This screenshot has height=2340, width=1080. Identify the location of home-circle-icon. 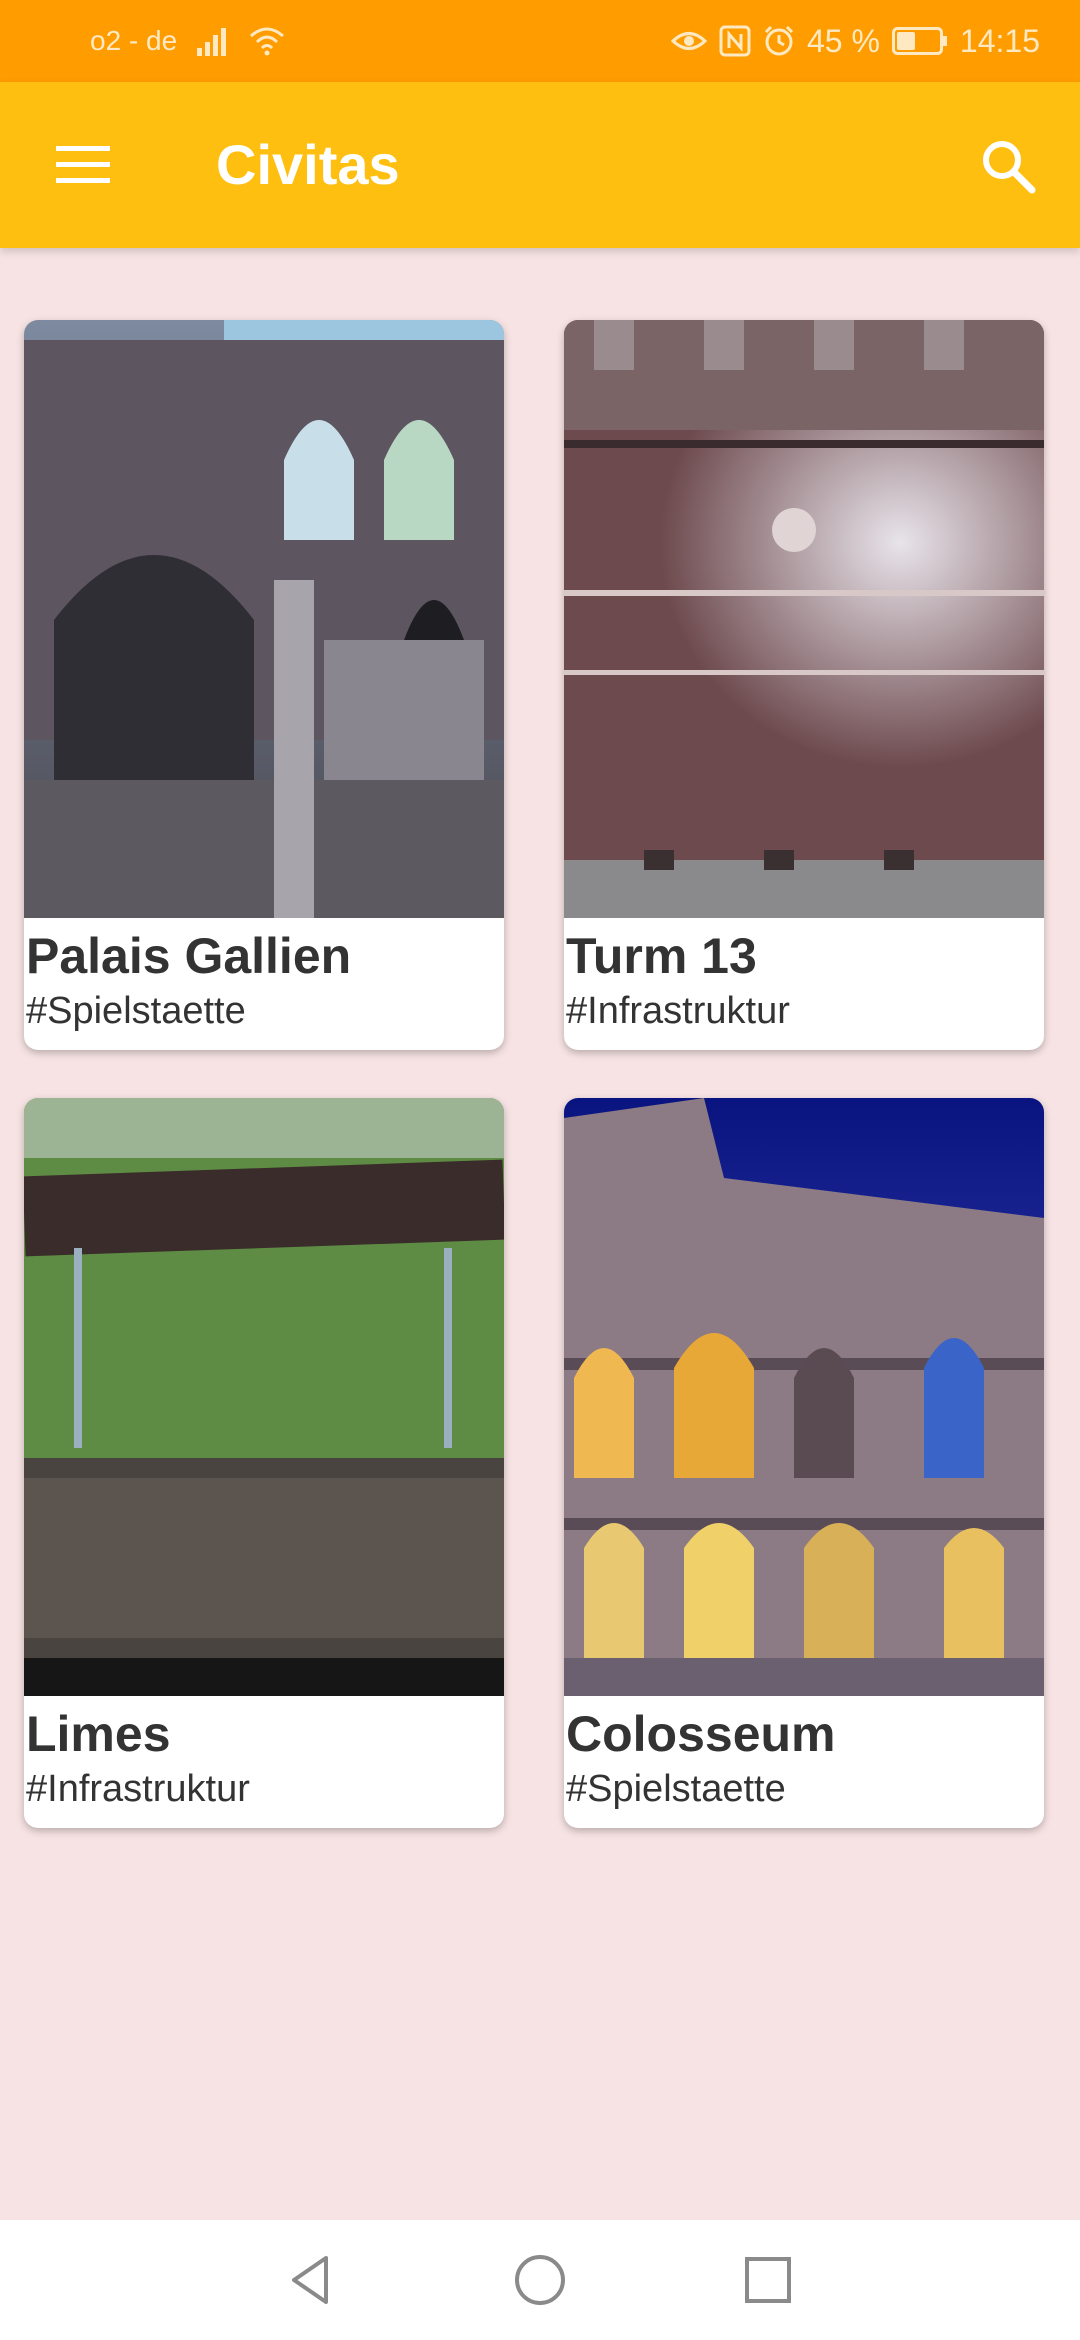
(540, 2280).